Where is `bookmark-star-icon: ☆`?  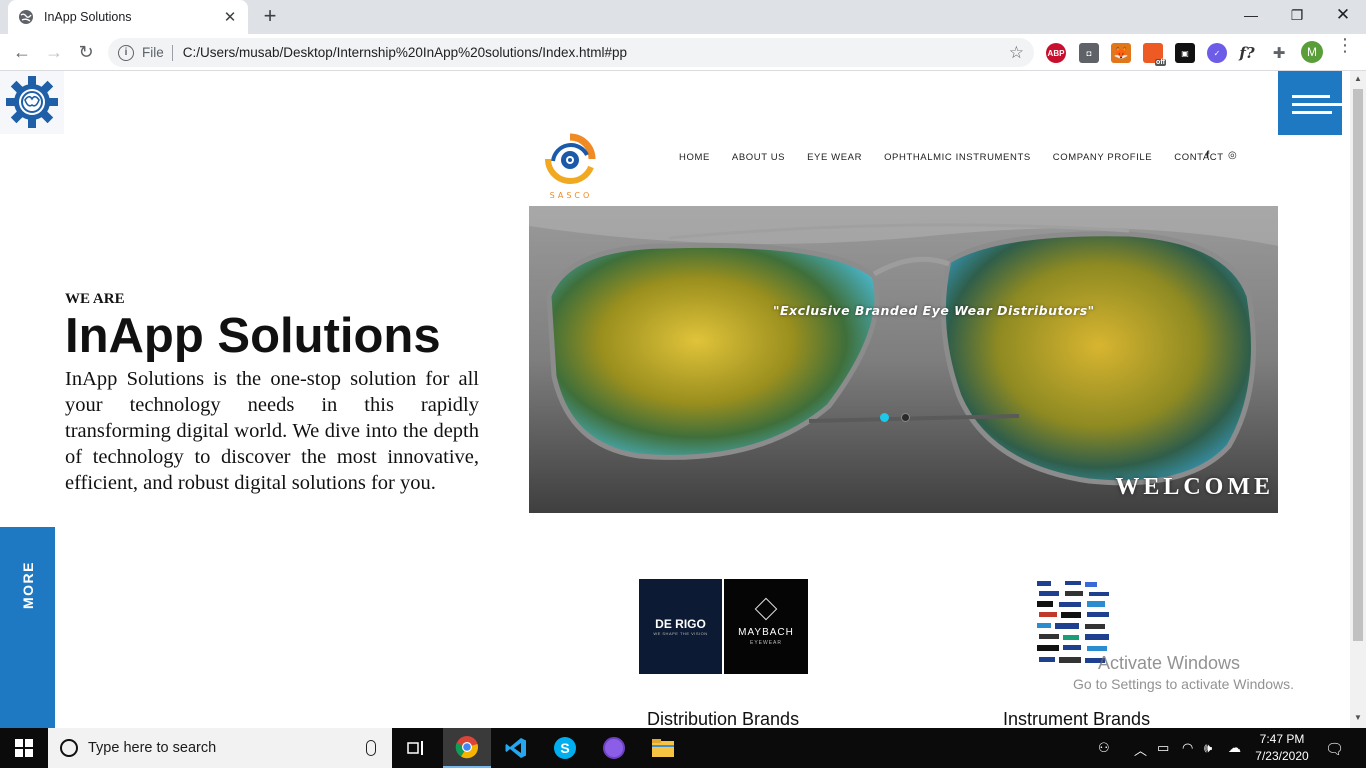
bookmark-star-icon: ☆ is located at coordinates (1016, 53).